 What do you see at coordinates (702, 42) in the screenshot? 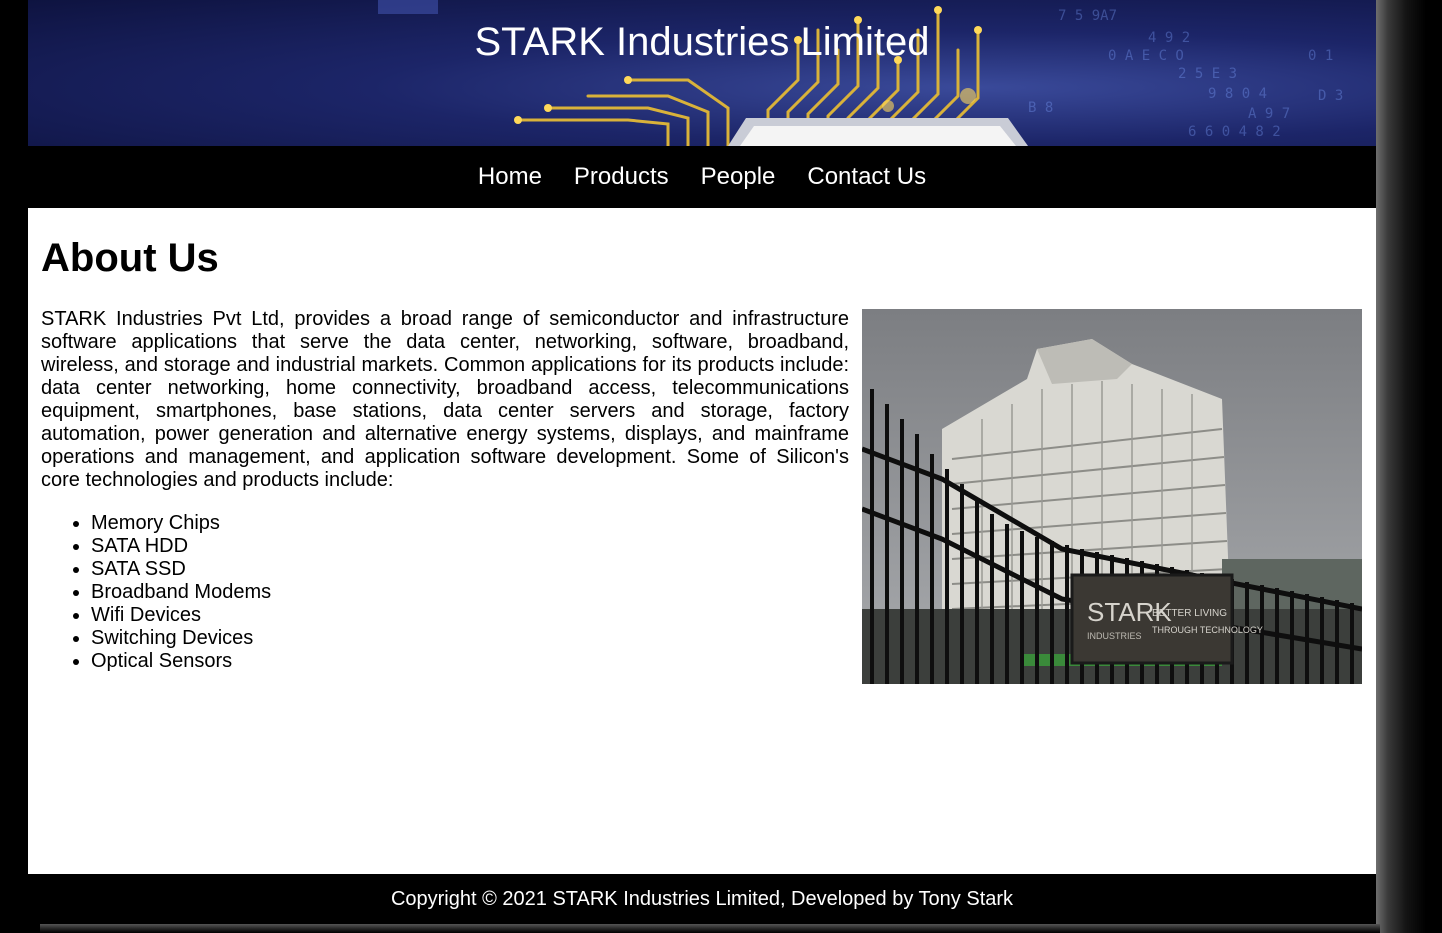
I see `site-title: STARK Industries Limited` at bounding box center [702, 42].